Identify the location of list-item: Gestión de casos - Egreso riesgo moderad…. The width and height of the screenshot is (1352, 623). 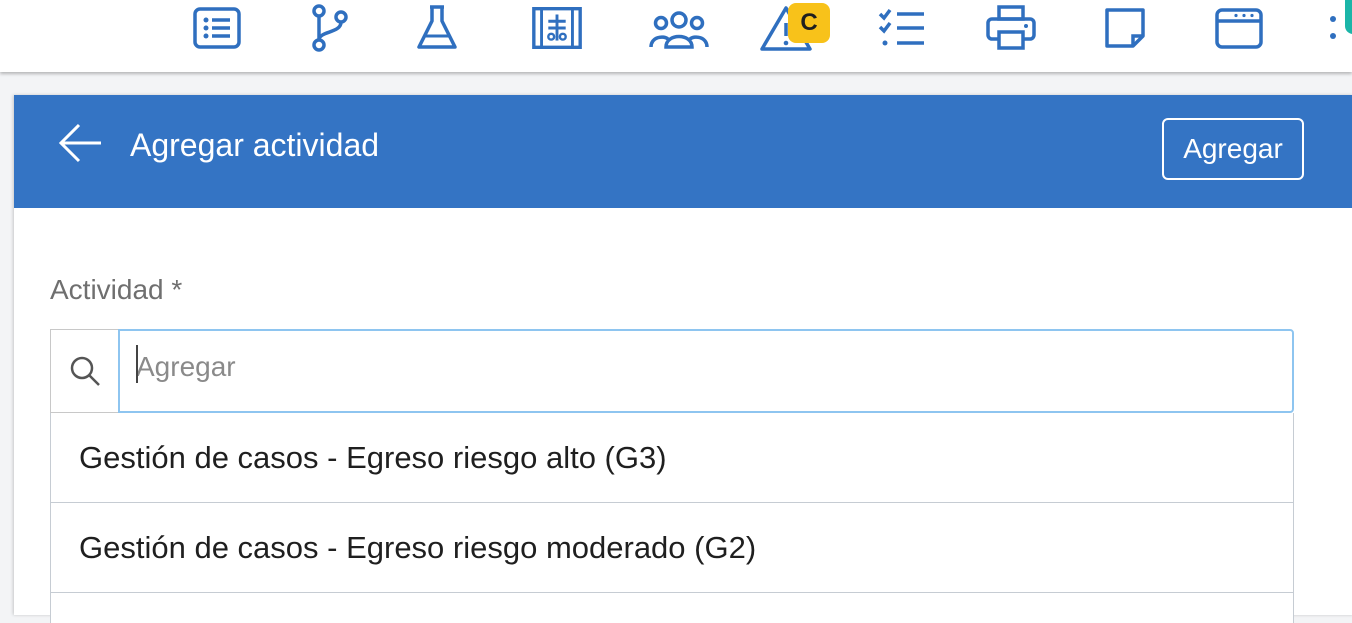
(672, 548).